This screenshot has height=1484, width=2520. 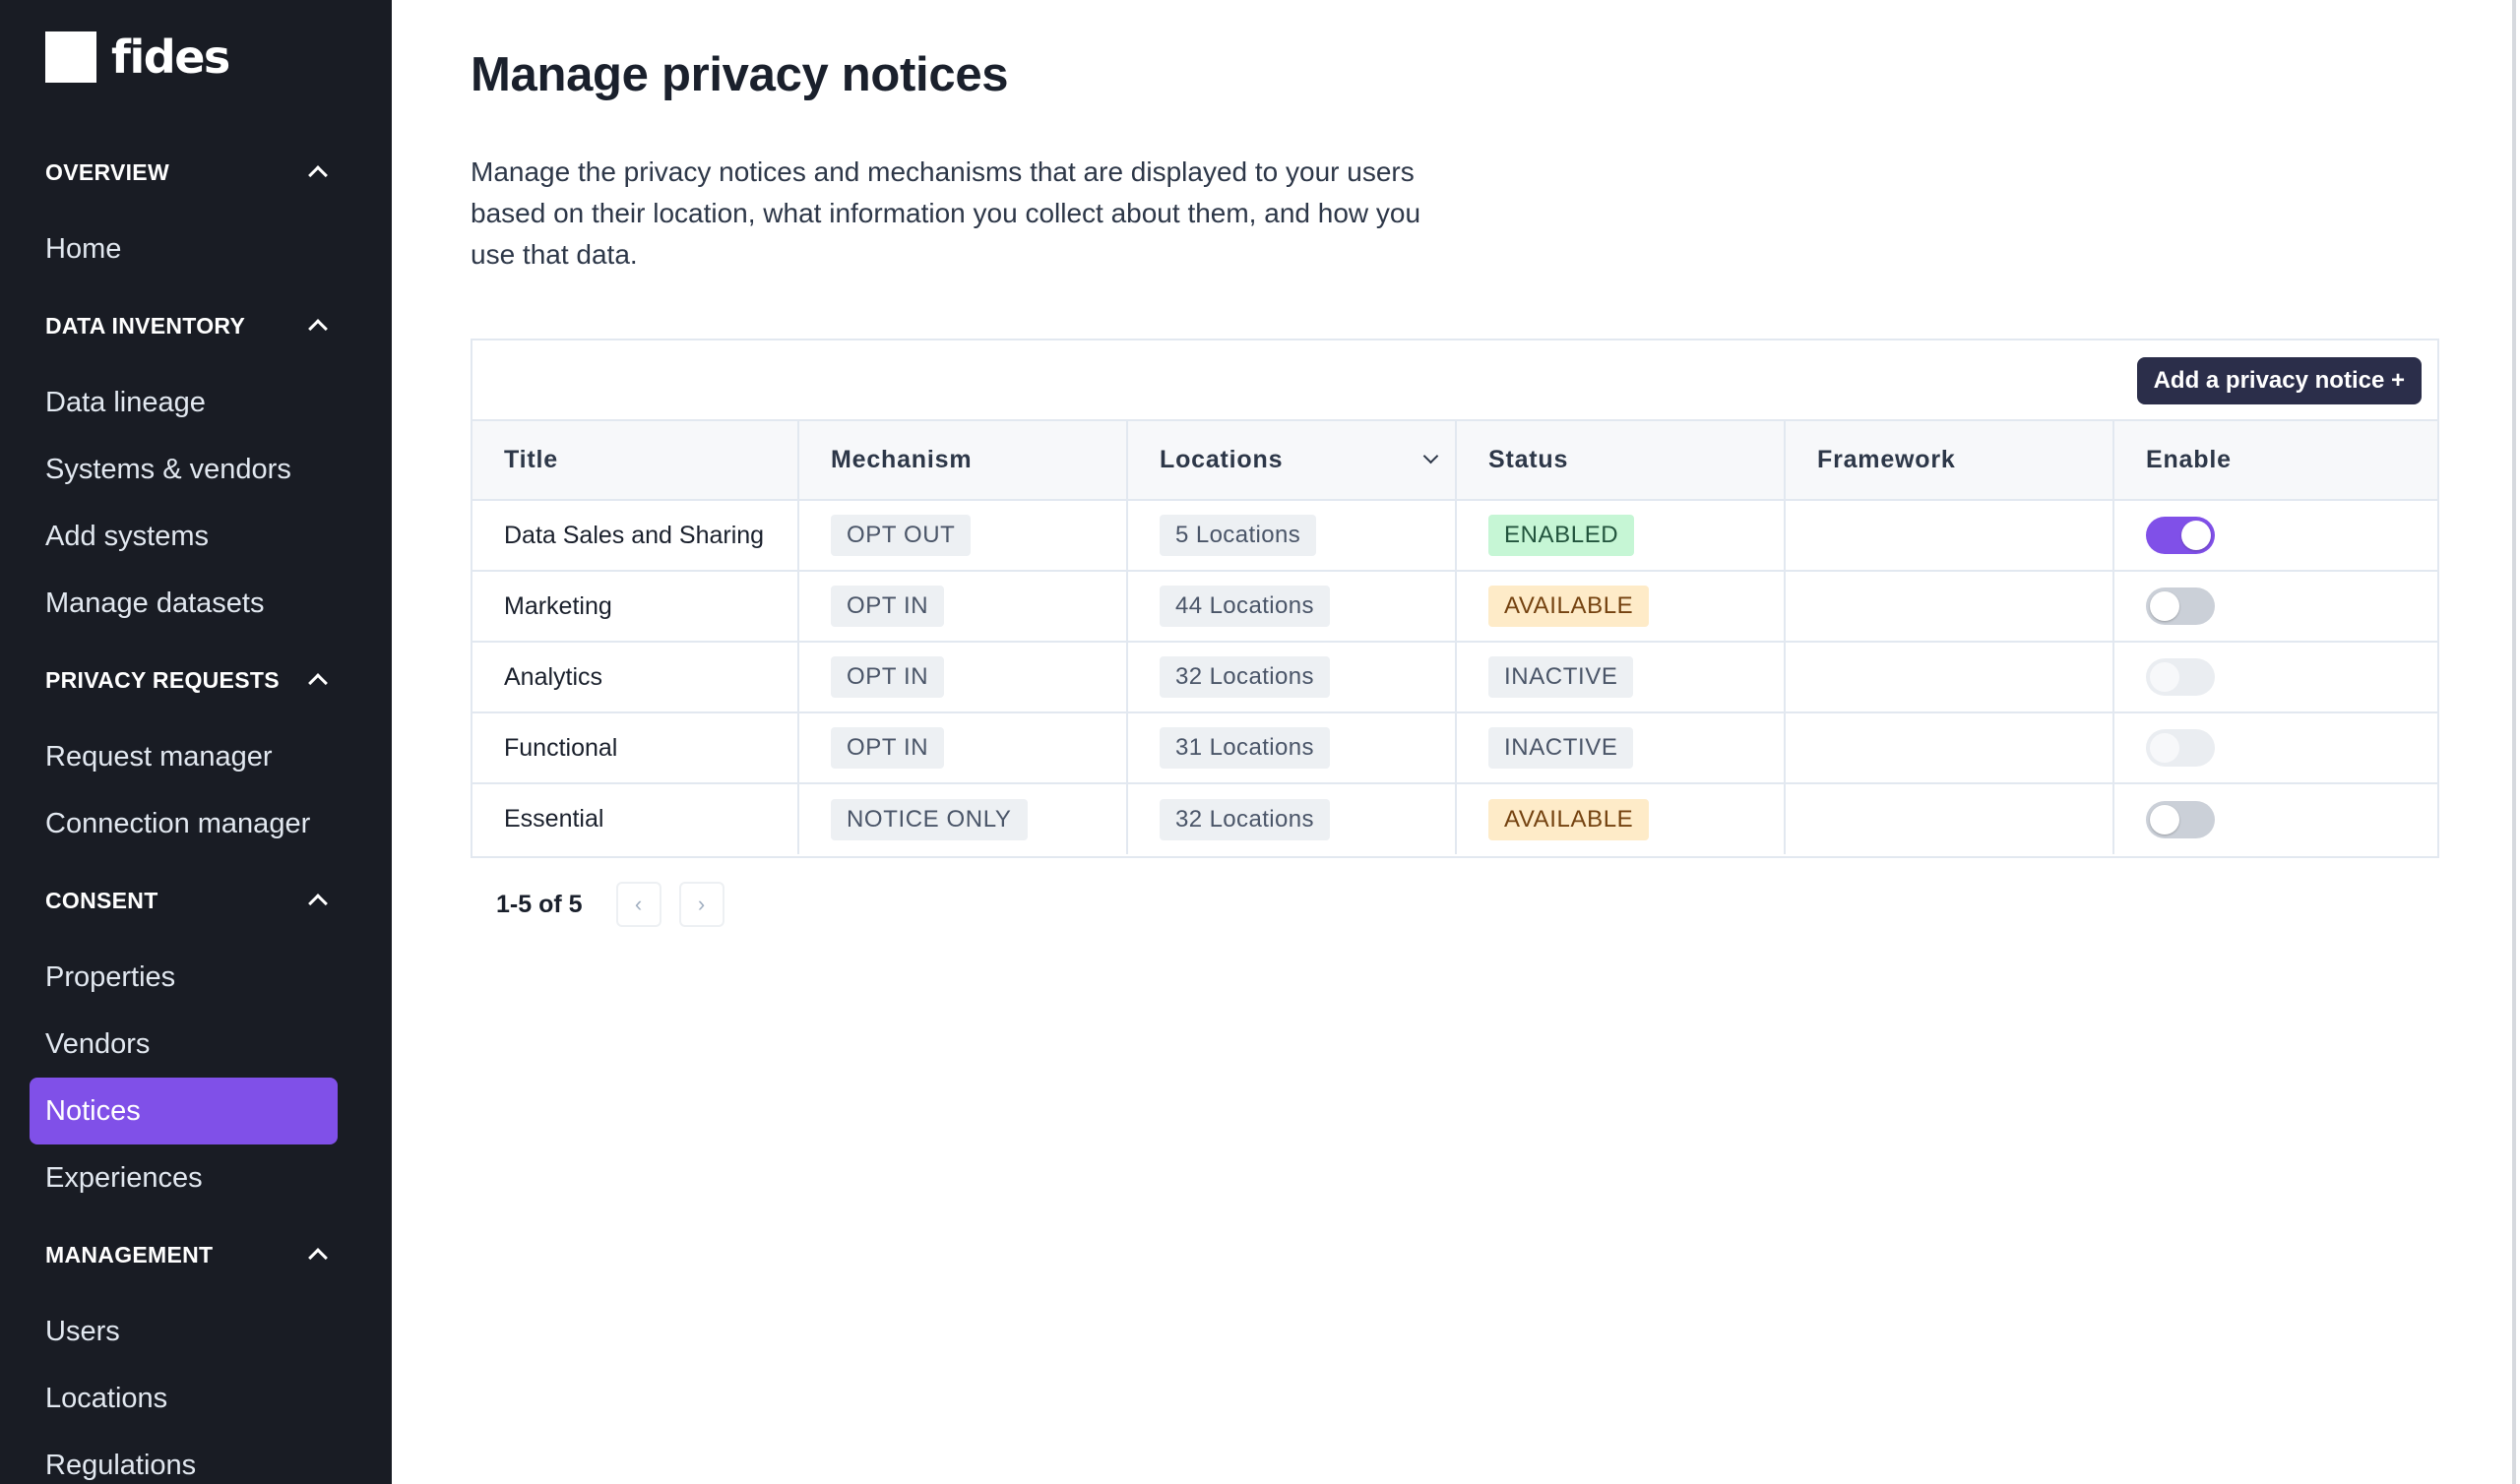 I want to click on pagination: 1-5 of 5 ‹ ›, so click(x=619, y=904).